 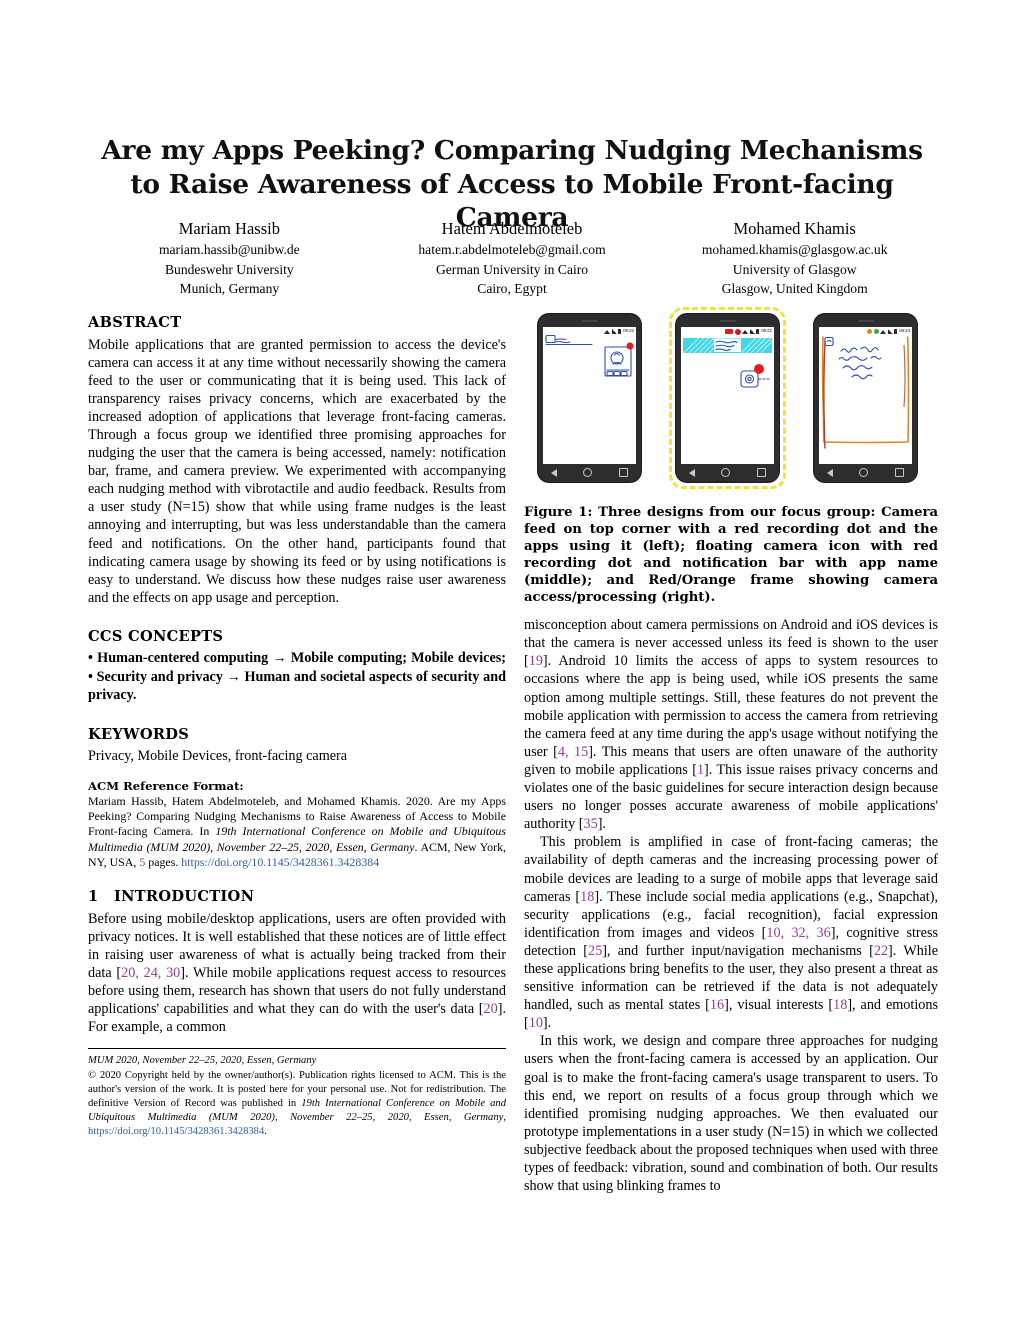 I want to click on keywords-heading: KEYWORDS, so click(x=139, y=734).